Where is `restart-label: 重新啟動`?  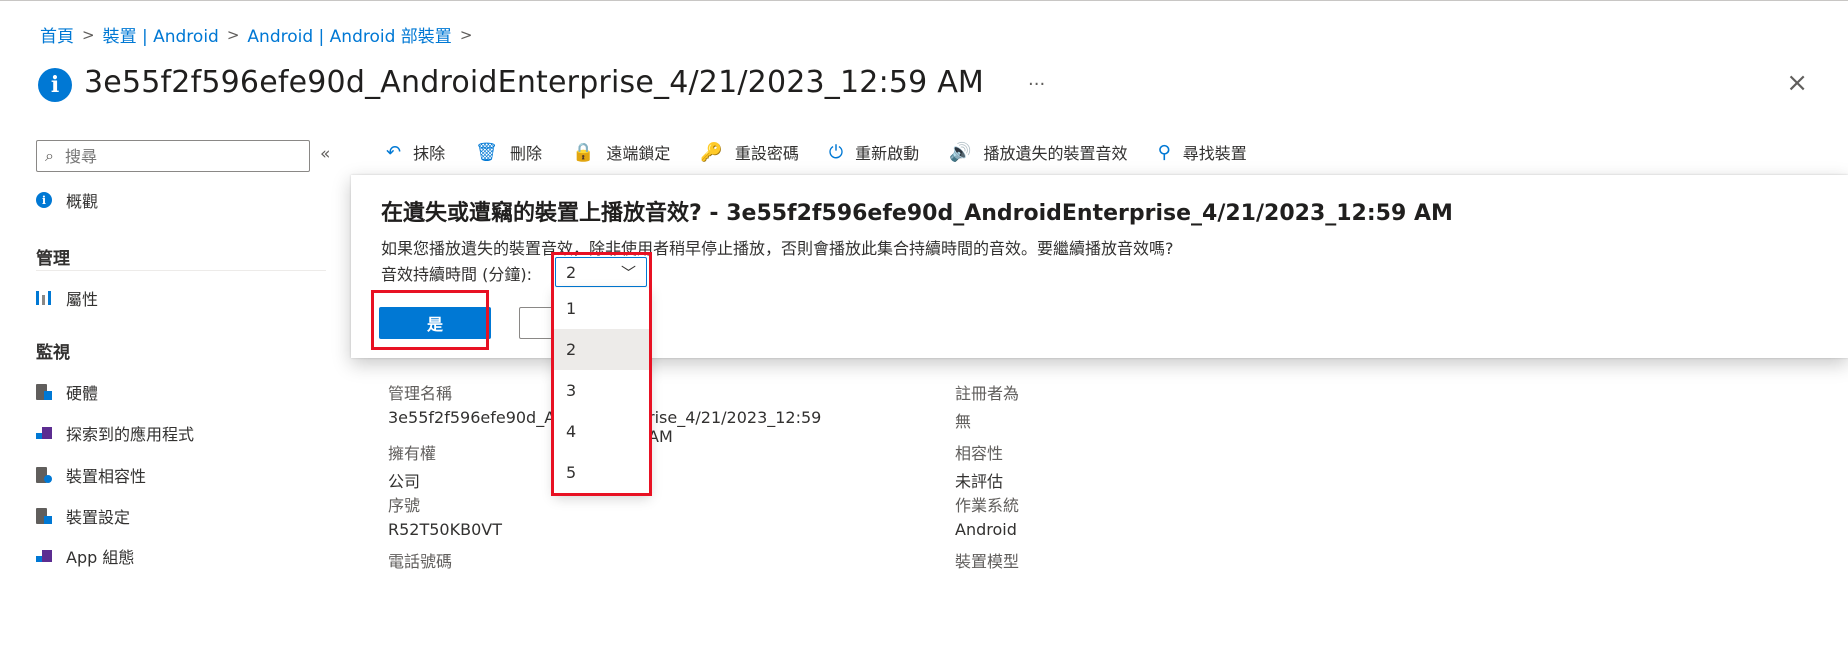
restart-label: 重新啟動 is located at coordinates (887, 153).